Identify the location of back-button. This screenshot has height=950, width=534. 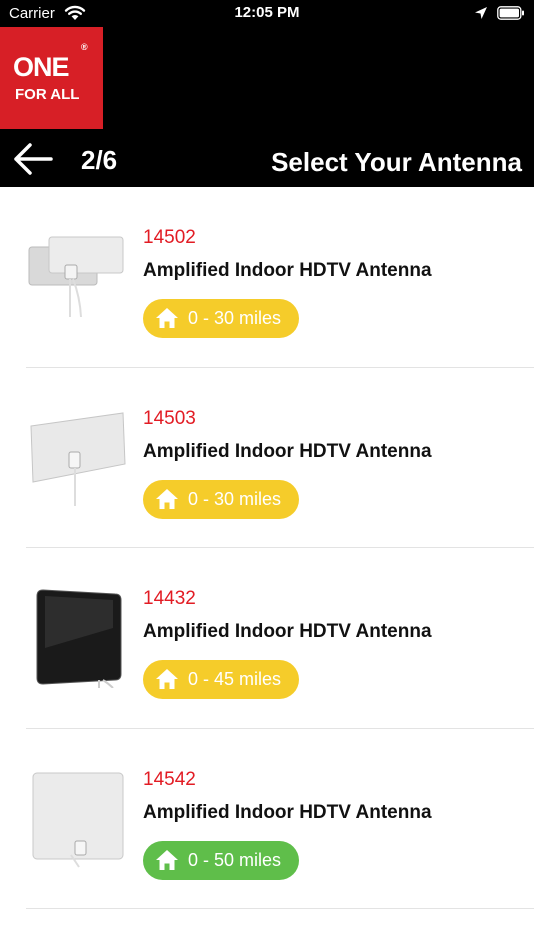
(34, 159).